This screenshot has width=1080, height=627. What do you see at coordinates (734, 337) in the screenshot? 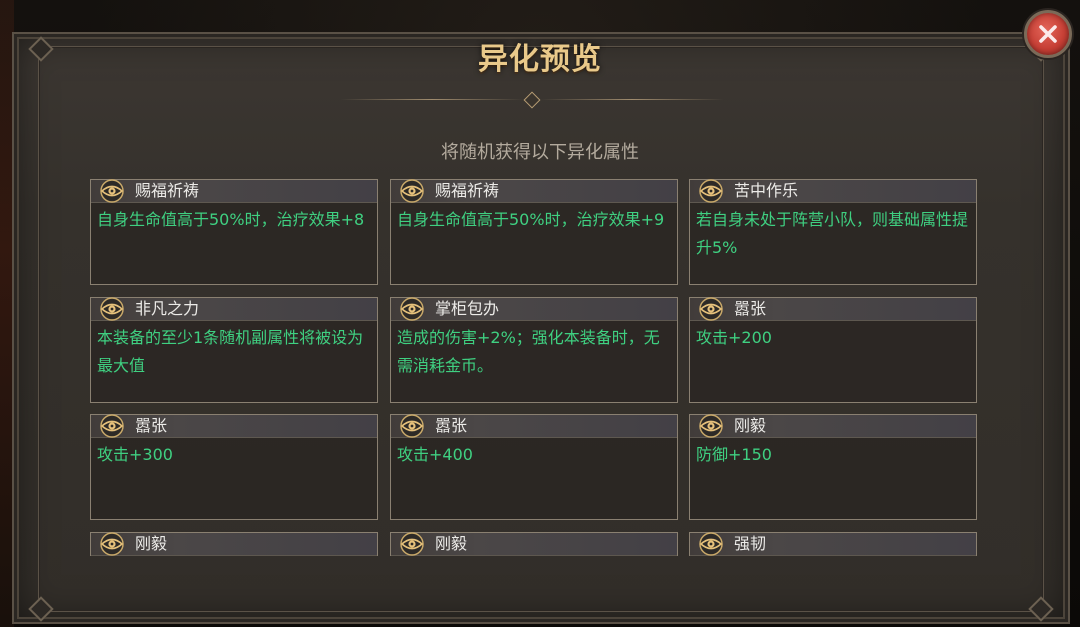
I see `attribute-description: 攻击+200` at bounding box center [734, 337].